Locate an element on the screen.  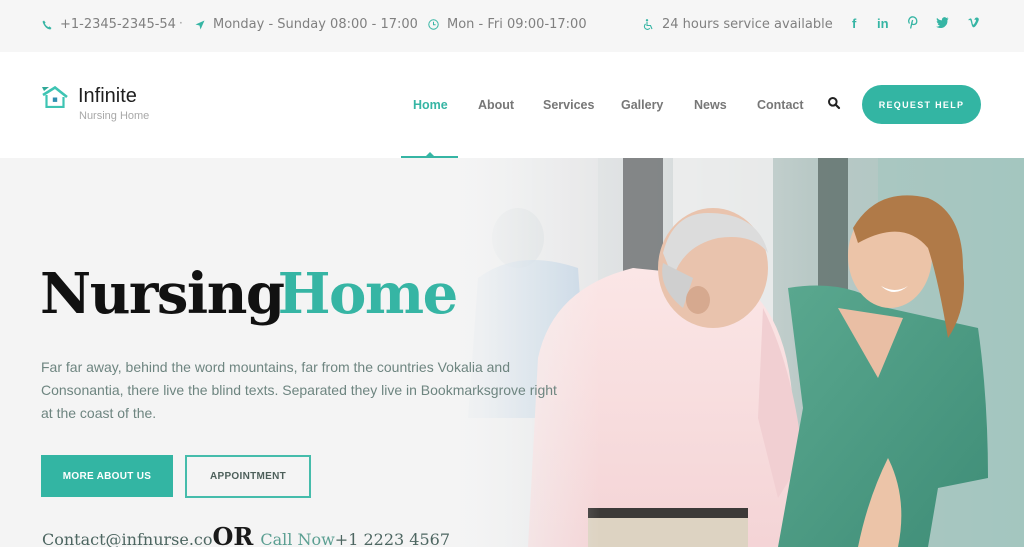
days-info: Monday - Sunday 08:00 - 17:00 is located at coordinates (306, 24).